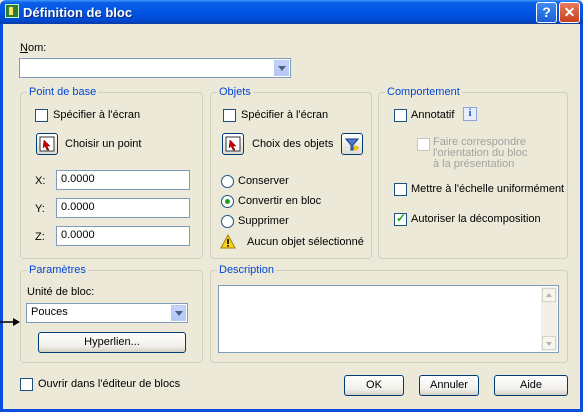 This screenshot has height=412, width=583. Describe the element at coordinates (12, 11) in the screenshot. I see `app-icon` at that location.